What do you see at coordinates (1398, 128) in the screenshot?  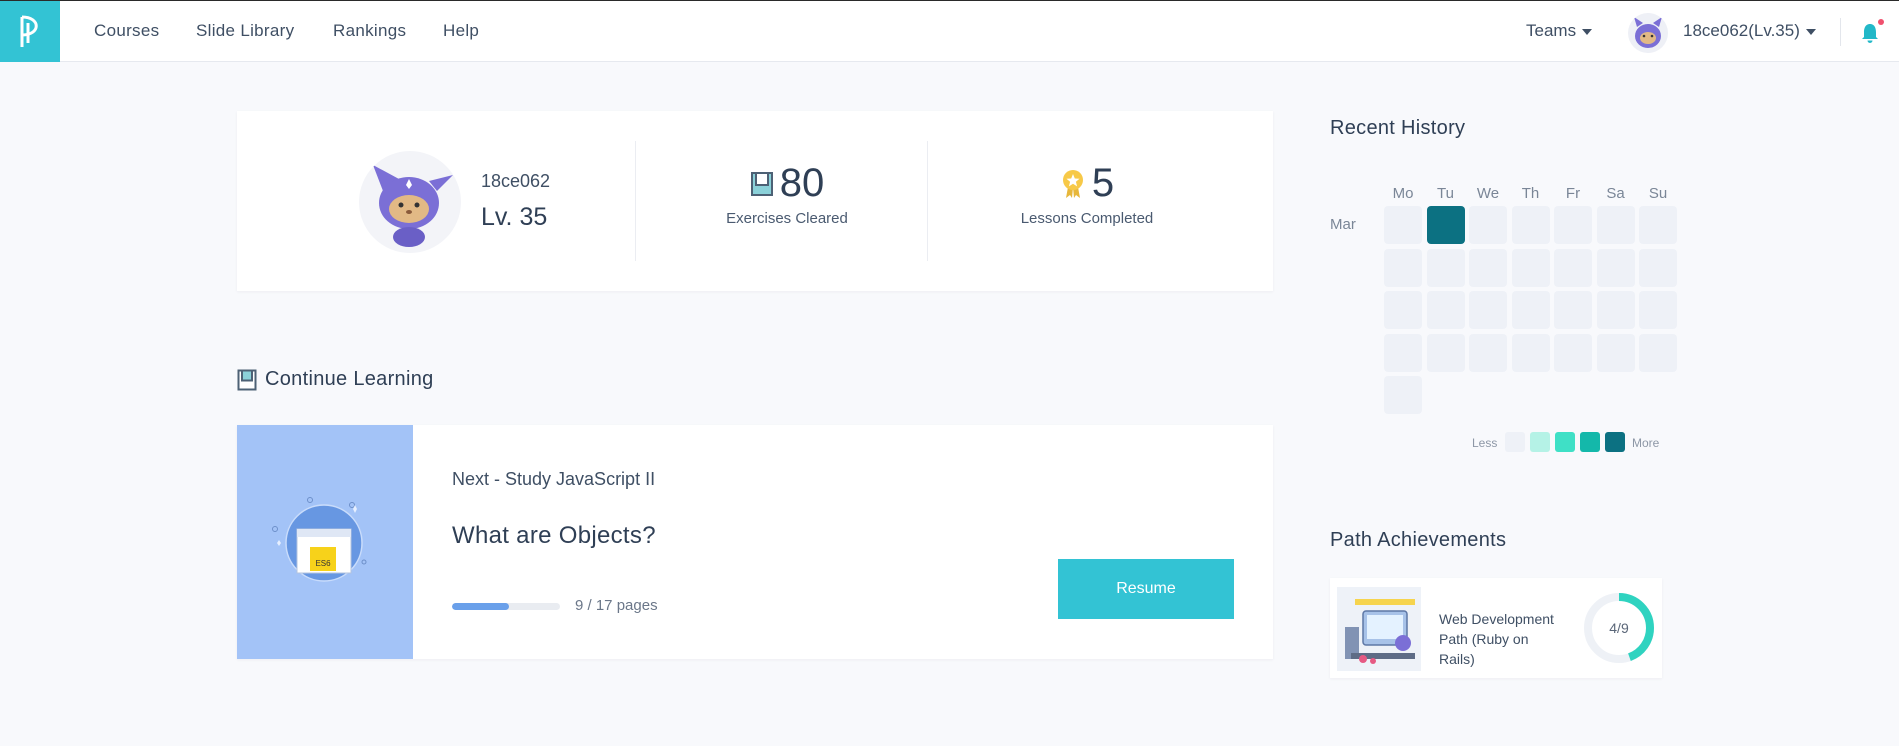 I see `recent-history-title: Recent History` at bounding box center [1398, 128].